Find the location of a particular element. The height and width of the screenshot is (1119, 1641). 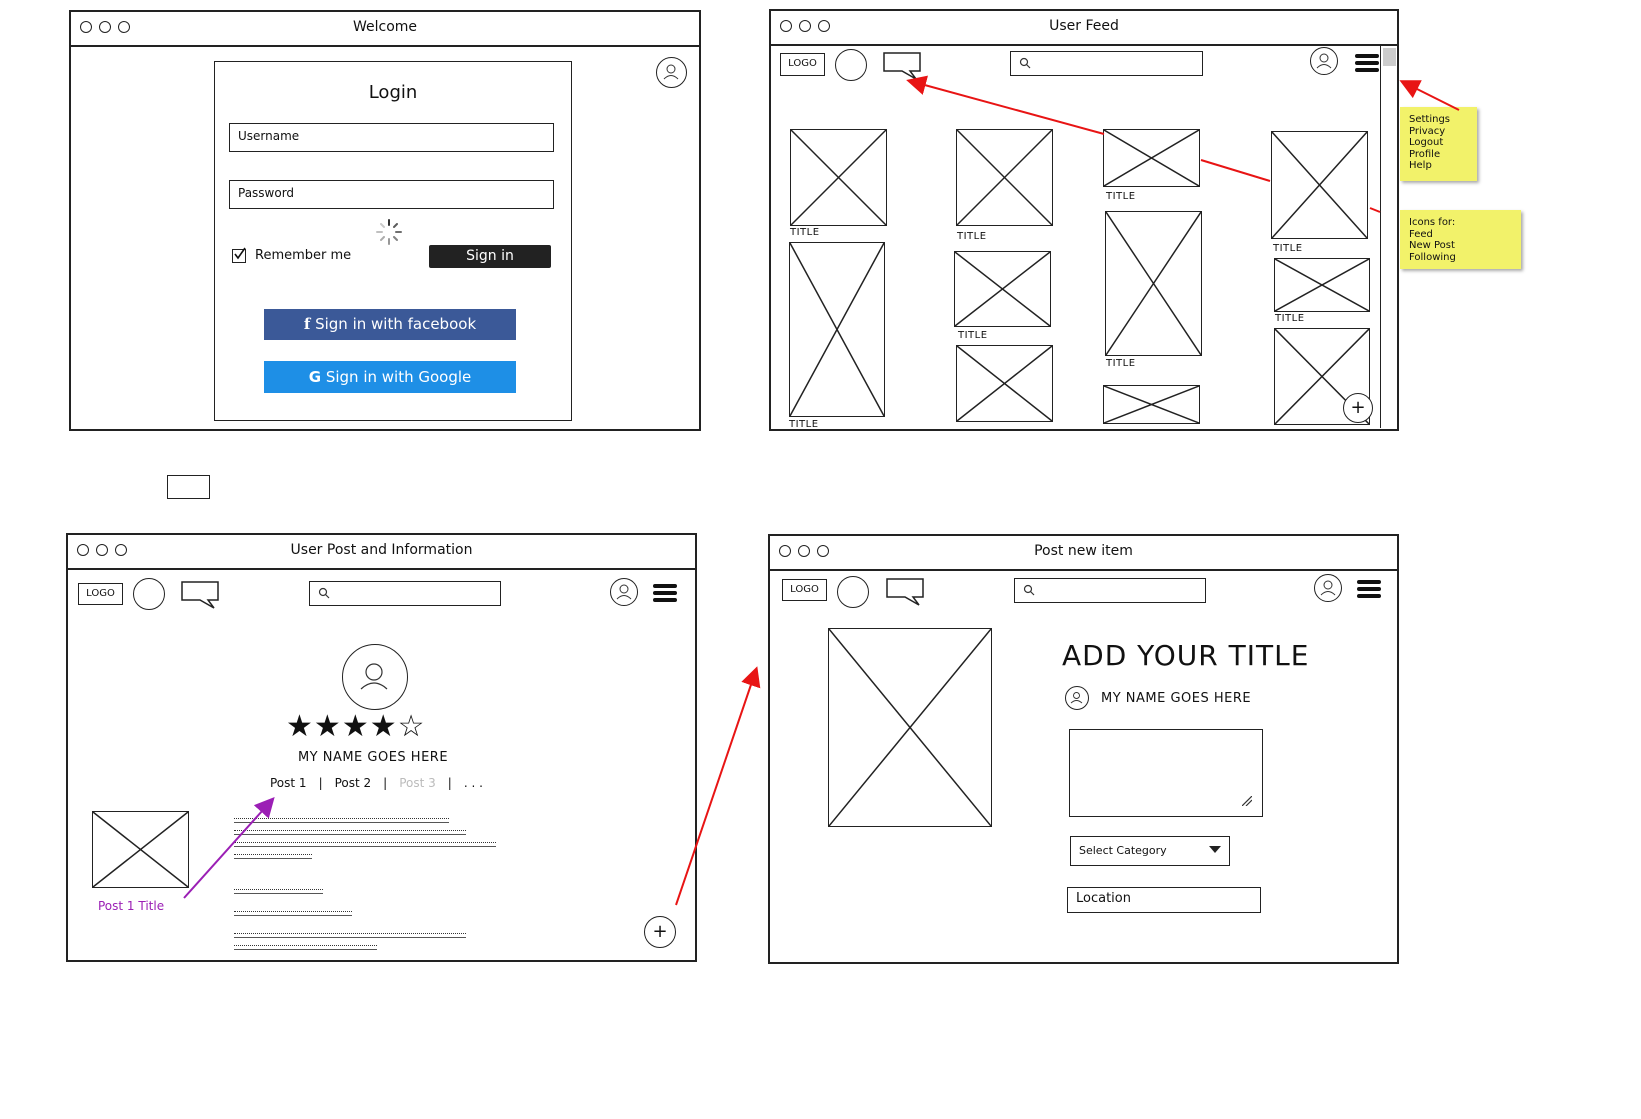

arrow-icons-to-toolbar is located at coordinates (1143, 144).